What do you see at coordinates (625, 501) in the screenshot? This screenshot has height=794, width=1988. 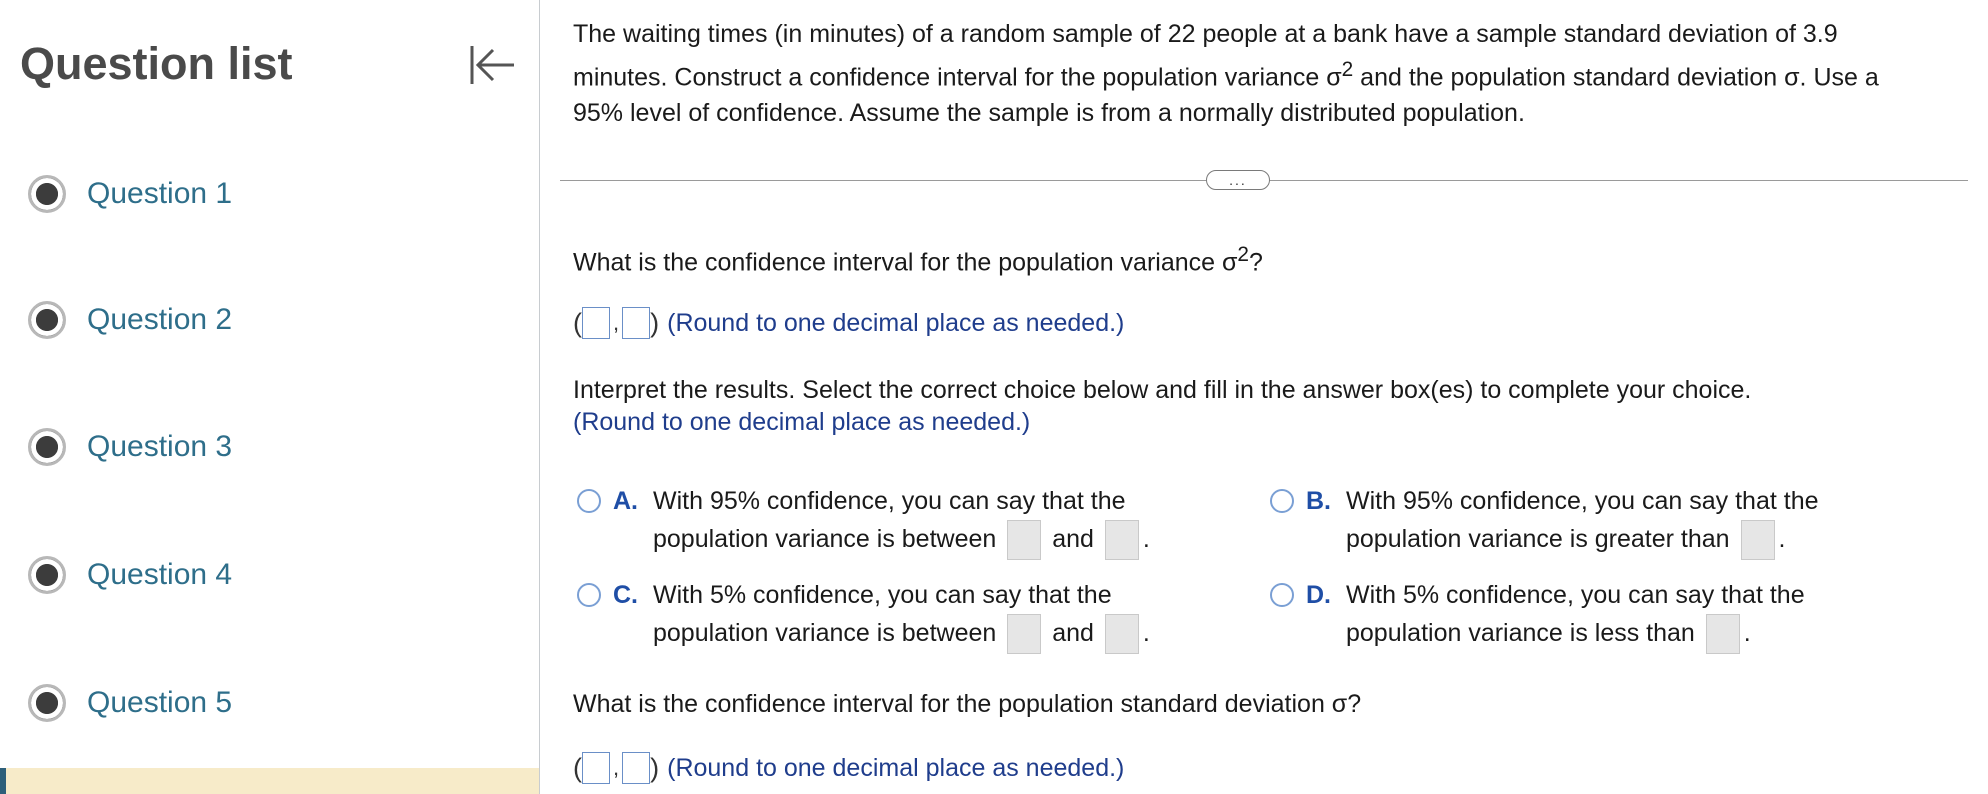 I see `choice-letter: A.` at bounding box center [625, 501].